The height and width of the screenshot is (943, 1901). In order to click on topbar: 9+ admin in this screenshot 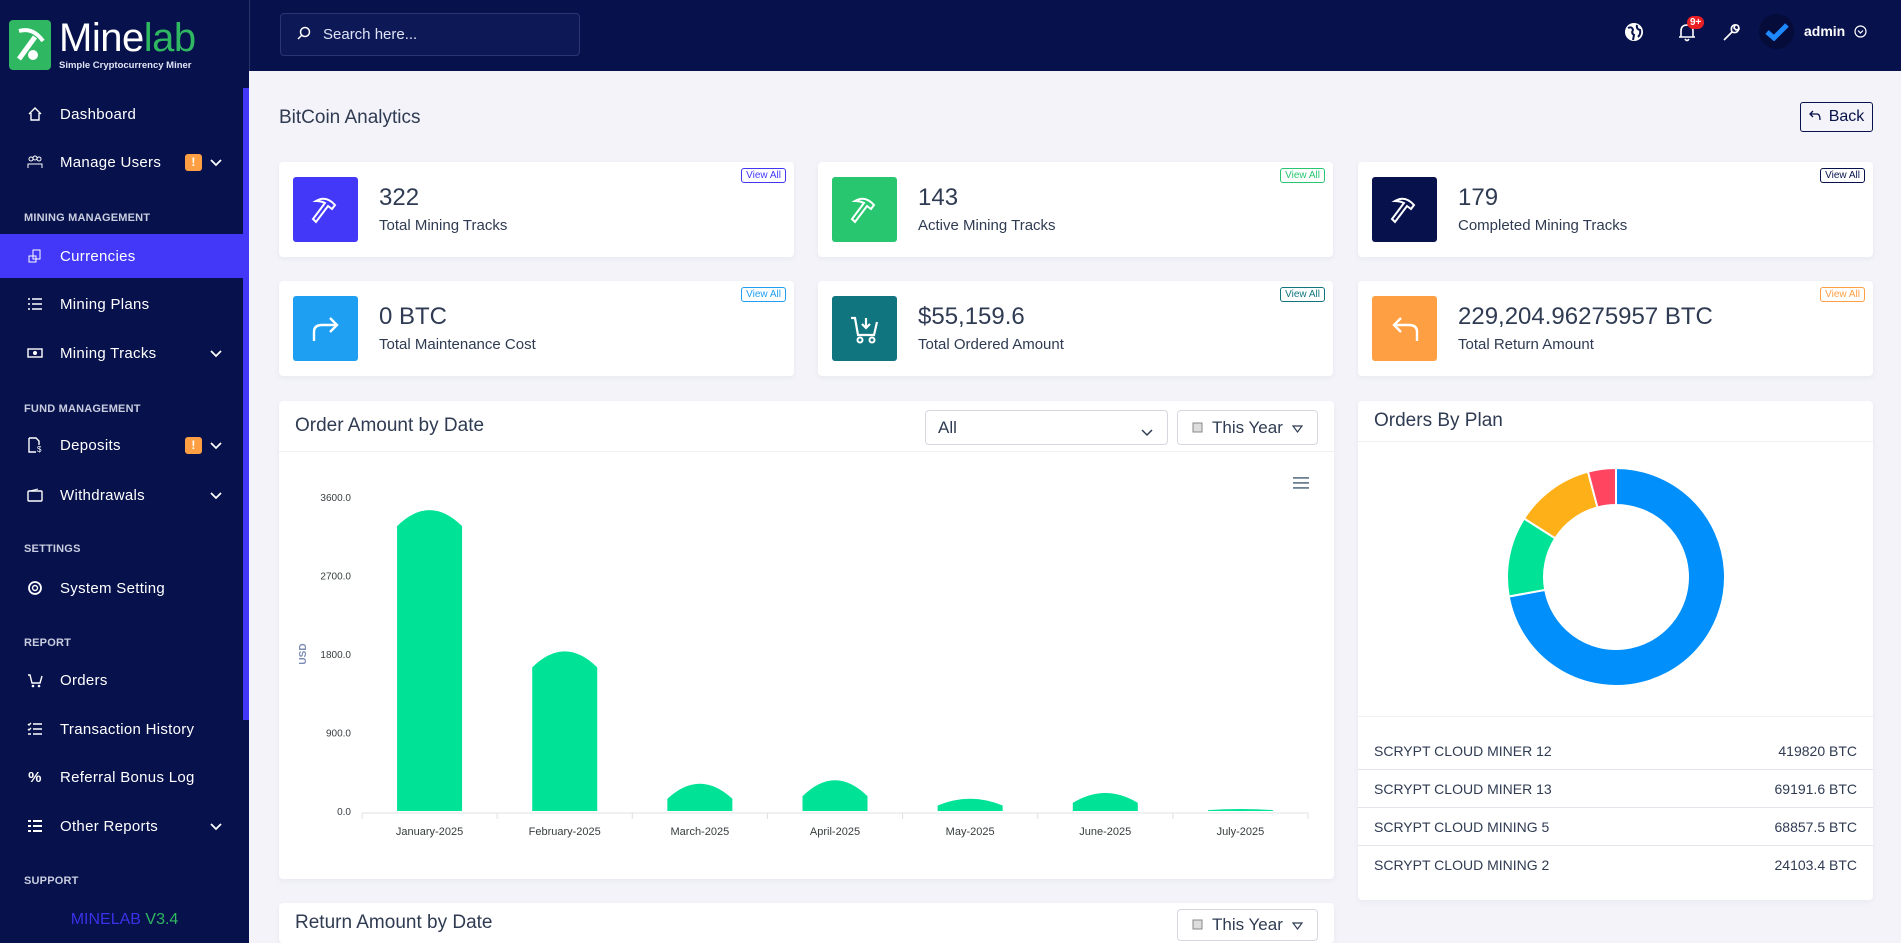, I will do `click(1075, 35)`.